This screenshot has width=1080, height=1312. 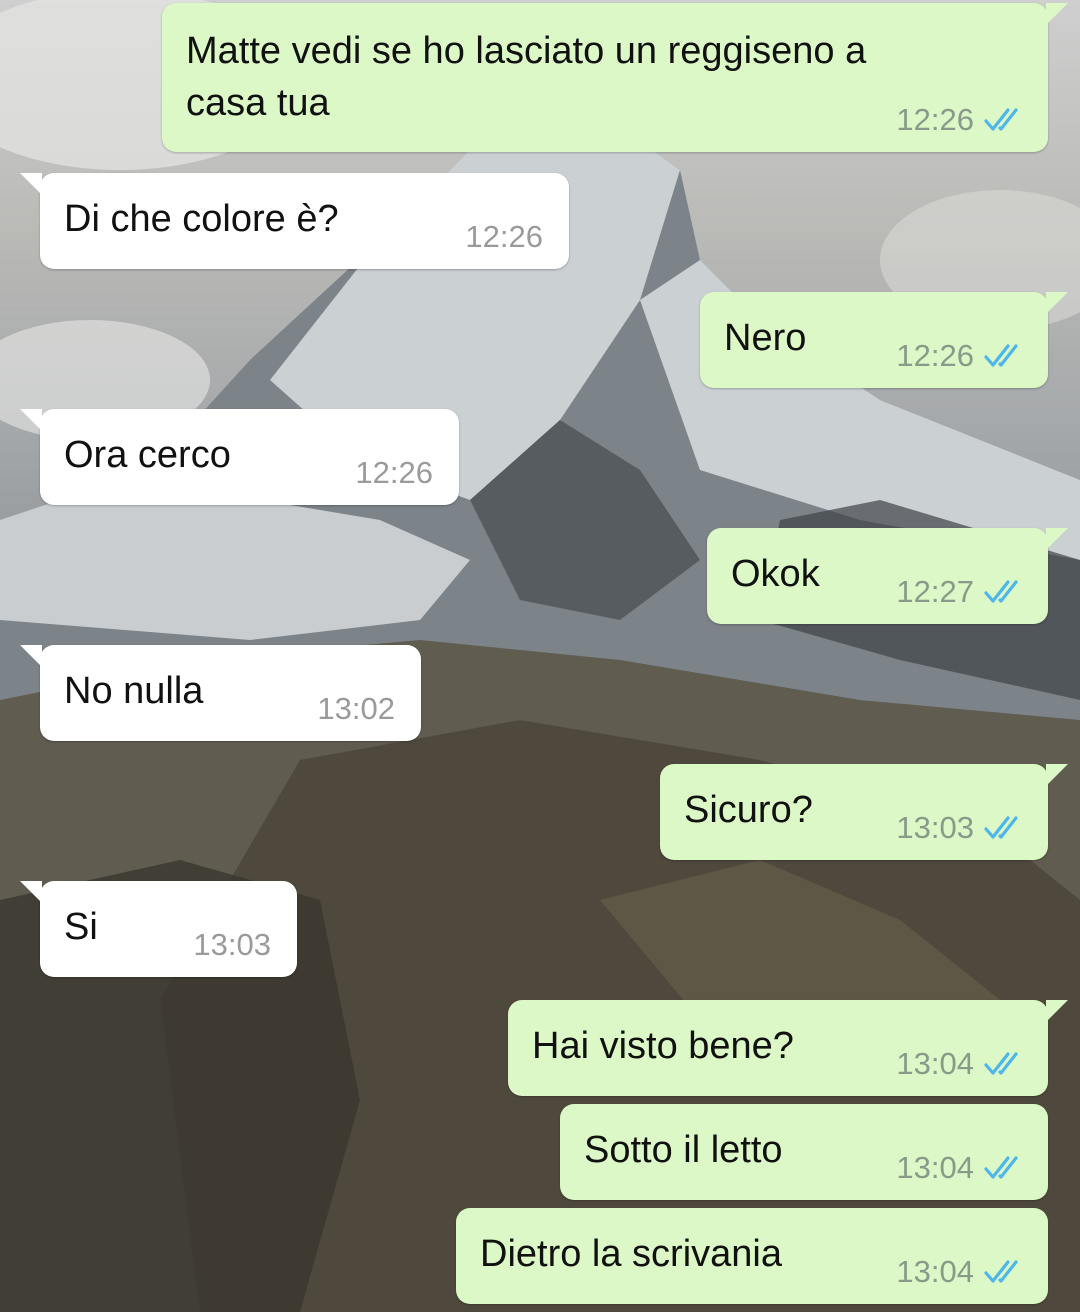 What do you see at coordinates (884, 340) in the screenshot?
I see `outgoing-message: Nero 12:26` at bounding box center [884, 340].